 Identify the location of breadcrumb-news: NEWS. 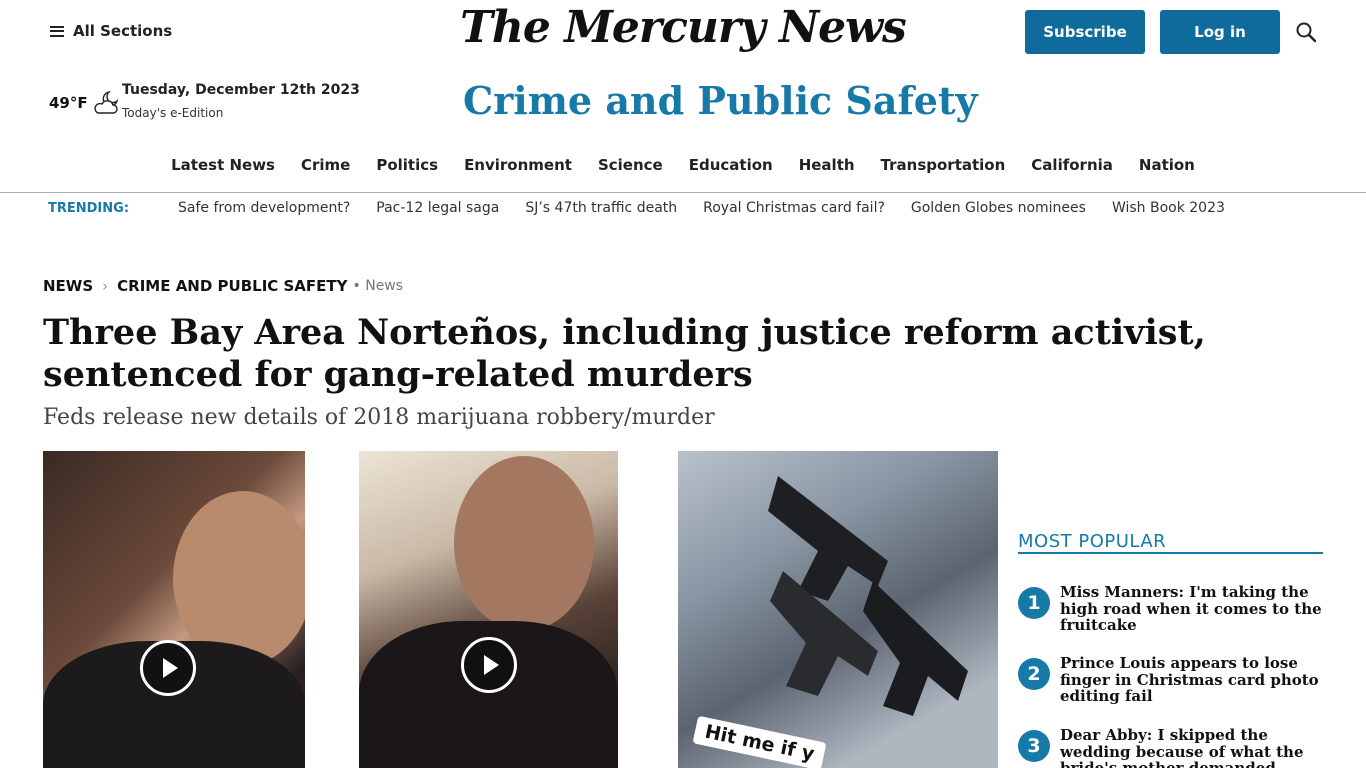
(68, 286).